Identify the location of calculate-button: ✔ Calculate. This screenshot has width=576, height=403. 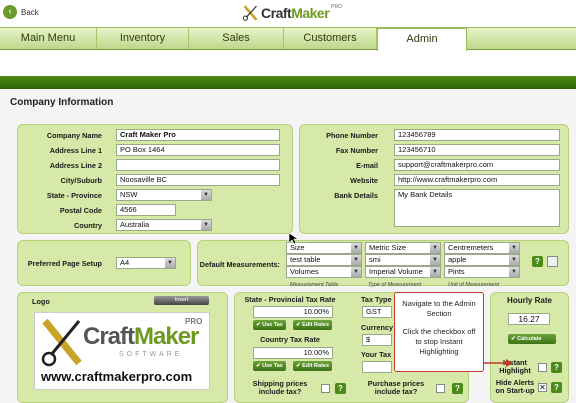
(532, 339).